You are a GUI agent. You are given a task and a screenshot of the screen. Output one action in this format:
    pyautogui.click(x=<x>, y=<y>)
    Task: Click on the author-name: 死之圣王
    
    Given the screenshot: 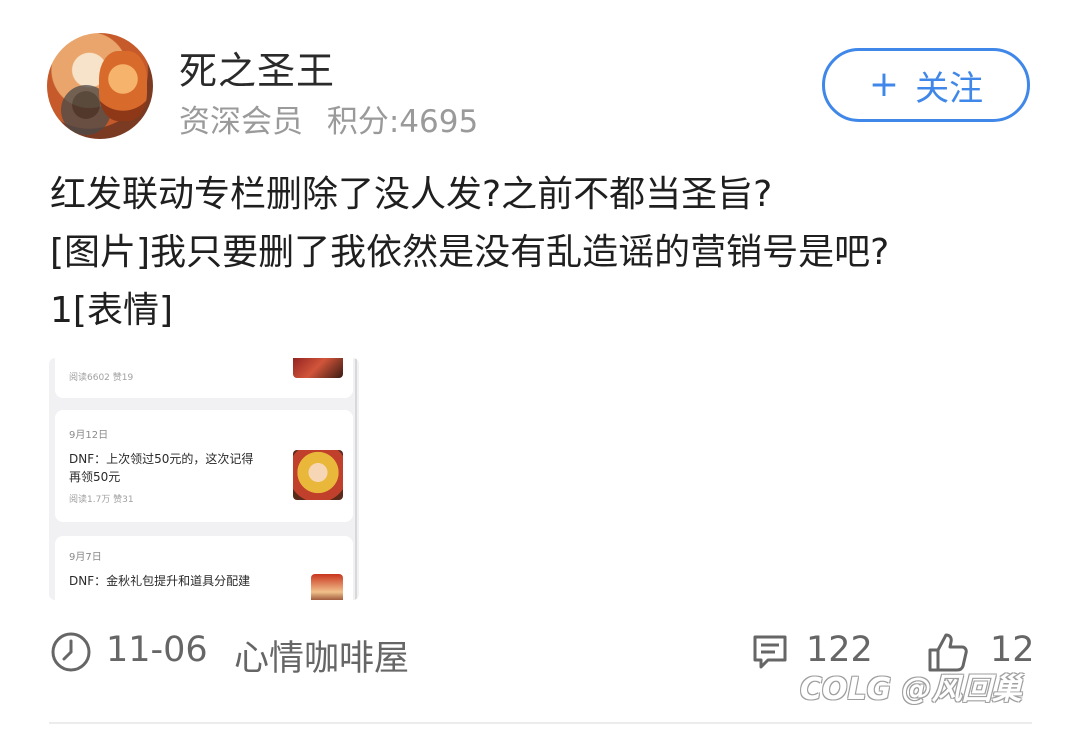 What is the action you would take?
    pyautogui.click(x=257, y=67)
    